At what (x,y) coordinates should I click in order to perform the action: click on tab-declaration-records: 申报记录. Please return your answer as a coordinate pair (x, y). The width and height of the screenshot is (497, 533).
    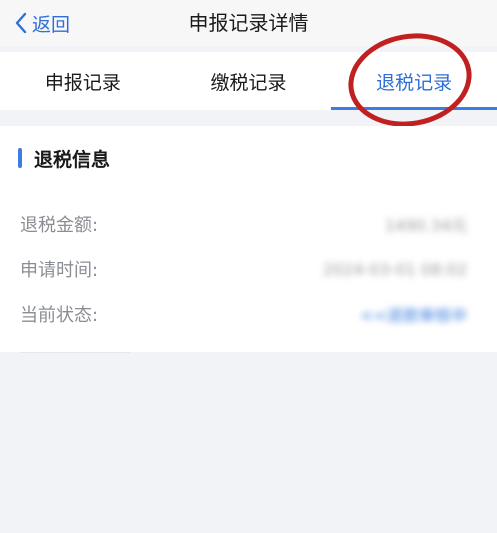
    Looking at the image, I should click on (83, 81).